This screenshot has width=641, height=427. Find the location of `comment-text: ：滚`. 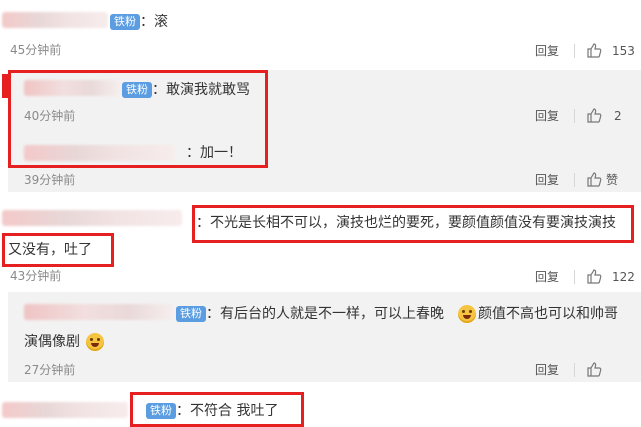

comment-text: ：滚 is located at coordinates (154, 22).